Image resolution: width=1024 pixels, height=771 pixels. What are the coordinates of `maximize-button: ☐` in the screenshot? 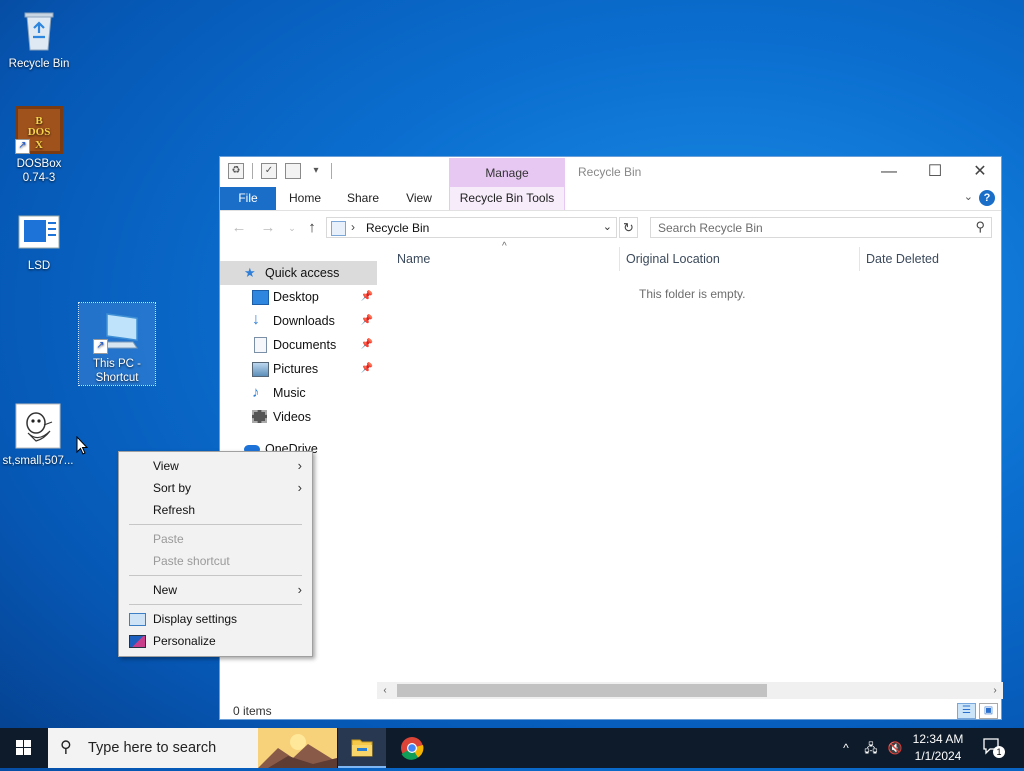 It's located at (935, 172).